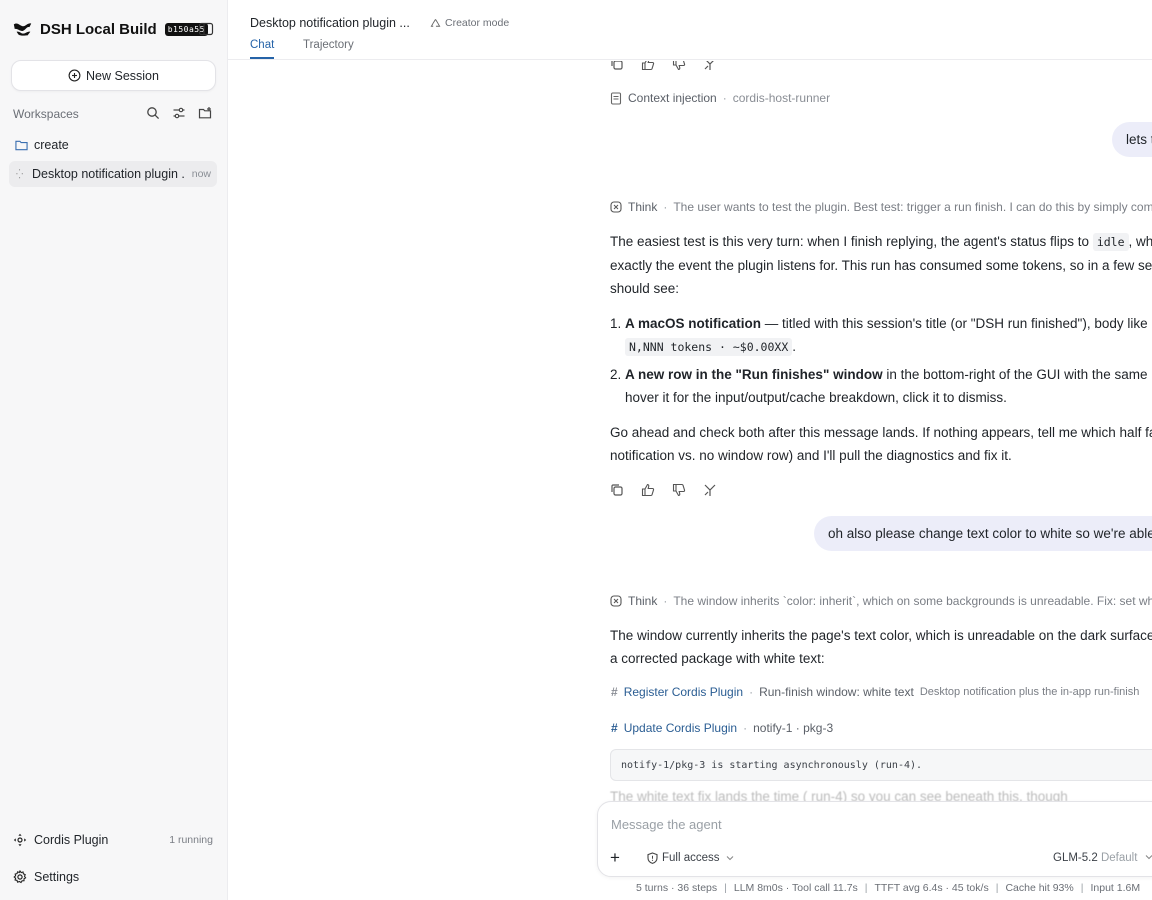 Image resolution: width=1152 pixels, height=900 pixels. I want to click on stat-turns: 5 turns · 36 steps, so click(677, 888).